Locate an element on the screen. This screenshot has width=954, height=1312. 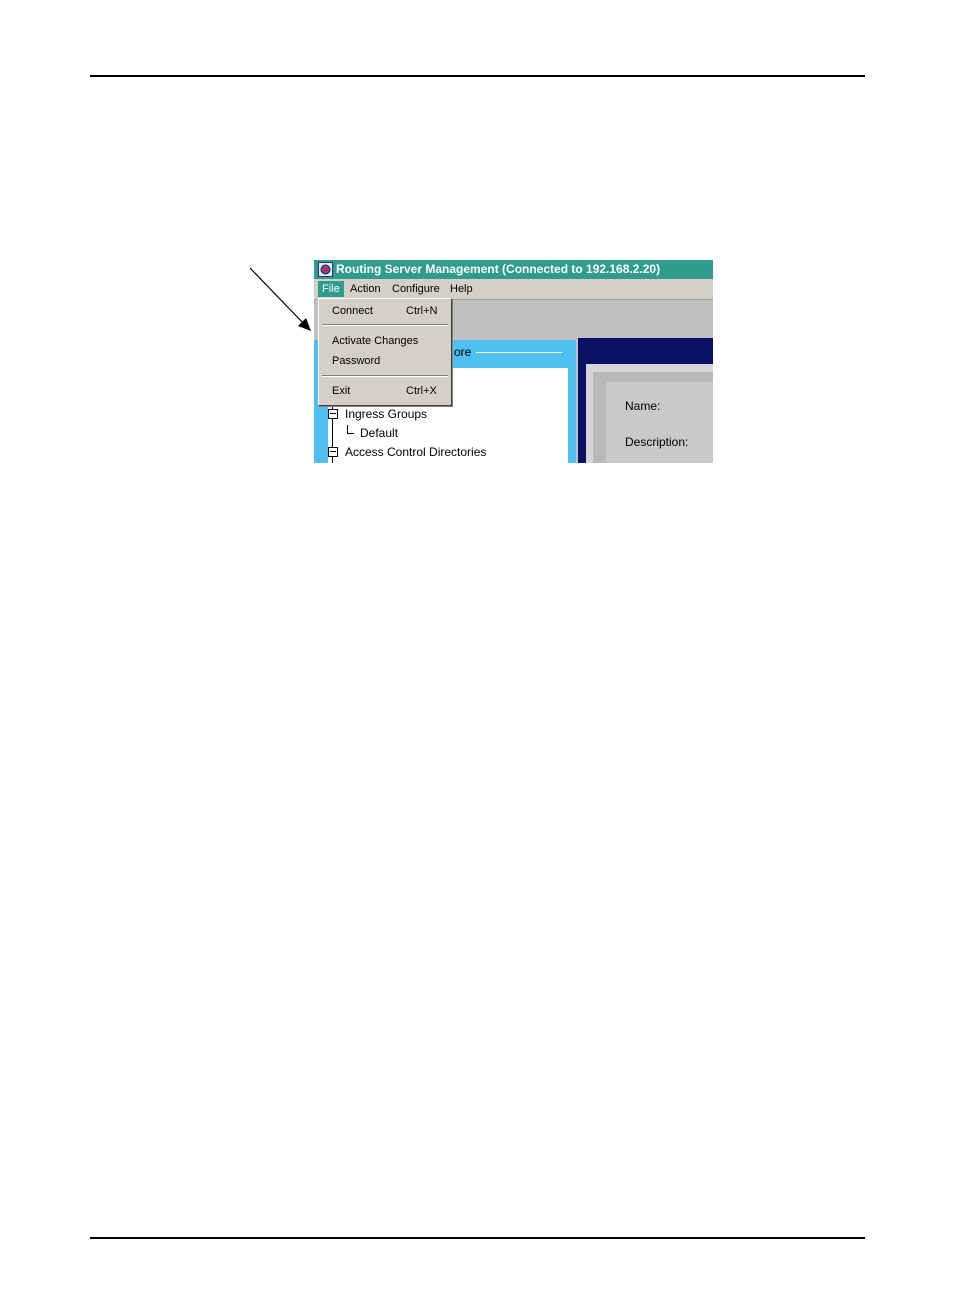
detail-panel-inner is located at coordinates (659, 422).